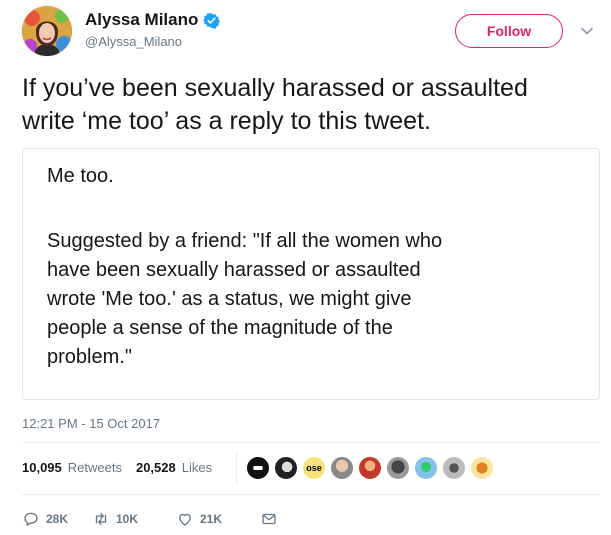 The image size is (611, 535). I want to click on author-handle: @Alyssa_Milano, so click(133, 41).